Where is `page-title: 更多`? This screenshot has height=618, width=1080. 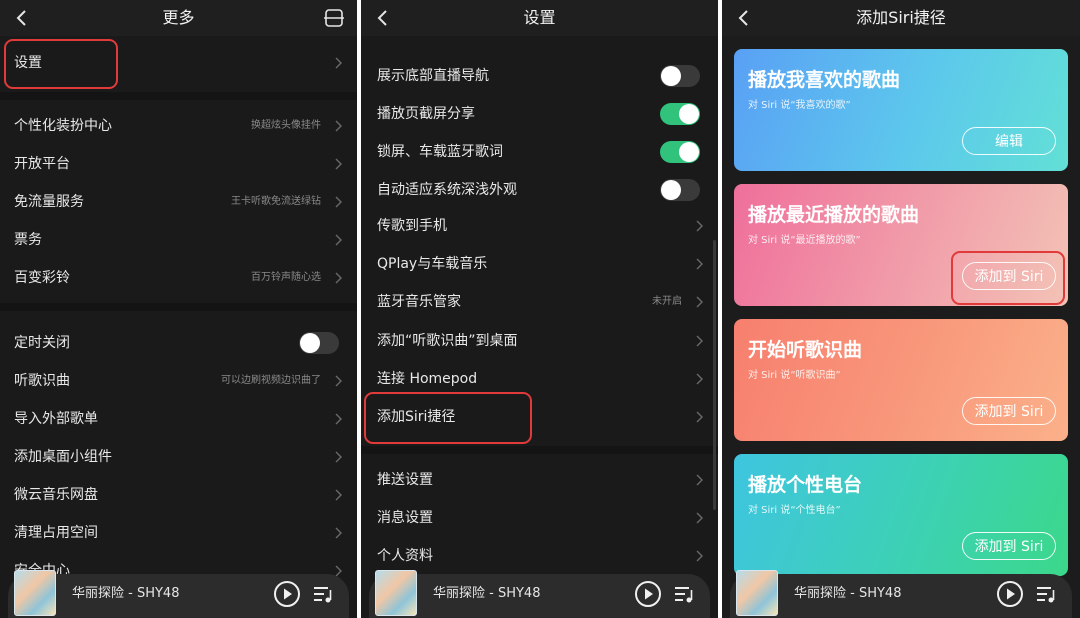
page-title: 更多 is located at coordinates (178, 17).